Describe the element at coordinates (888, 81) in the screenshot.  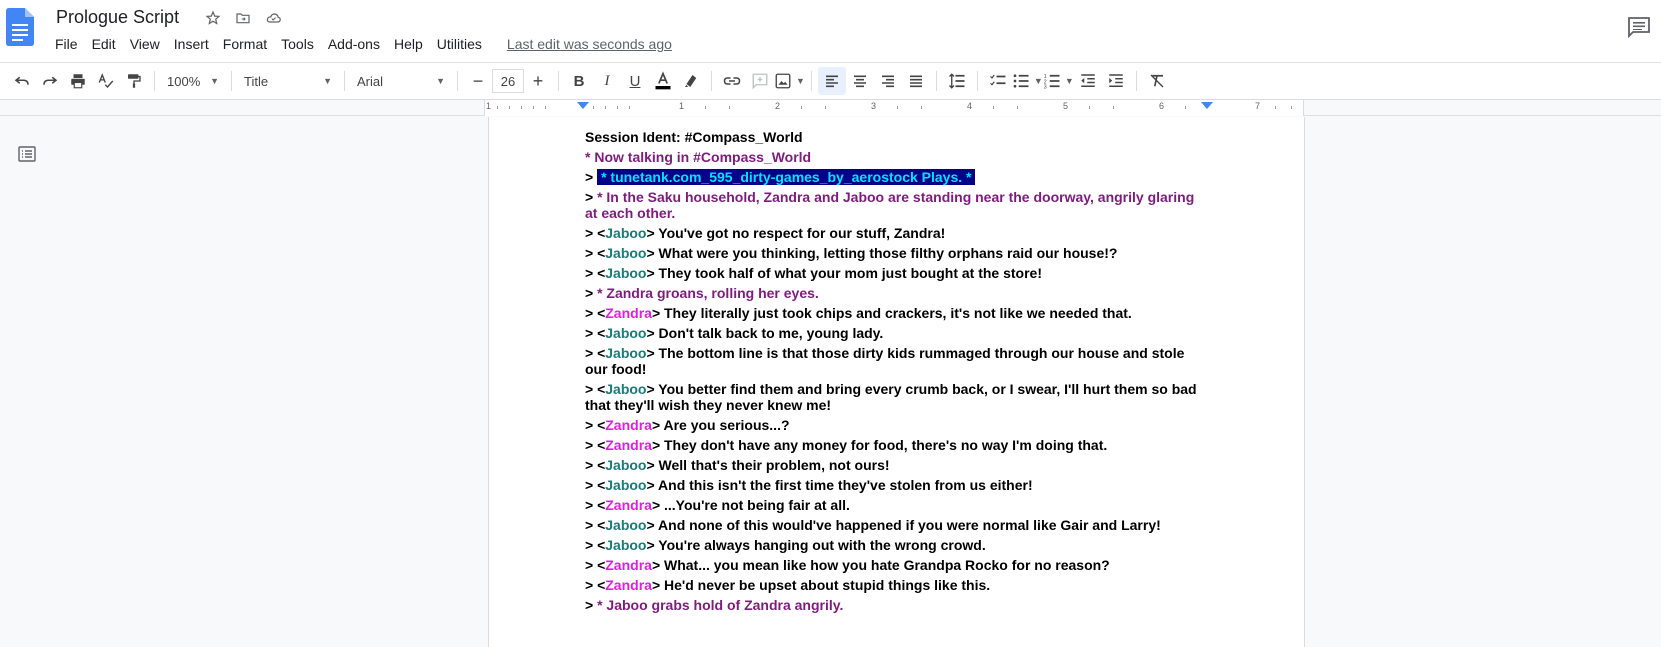
I see `align-right-icon` at that location.